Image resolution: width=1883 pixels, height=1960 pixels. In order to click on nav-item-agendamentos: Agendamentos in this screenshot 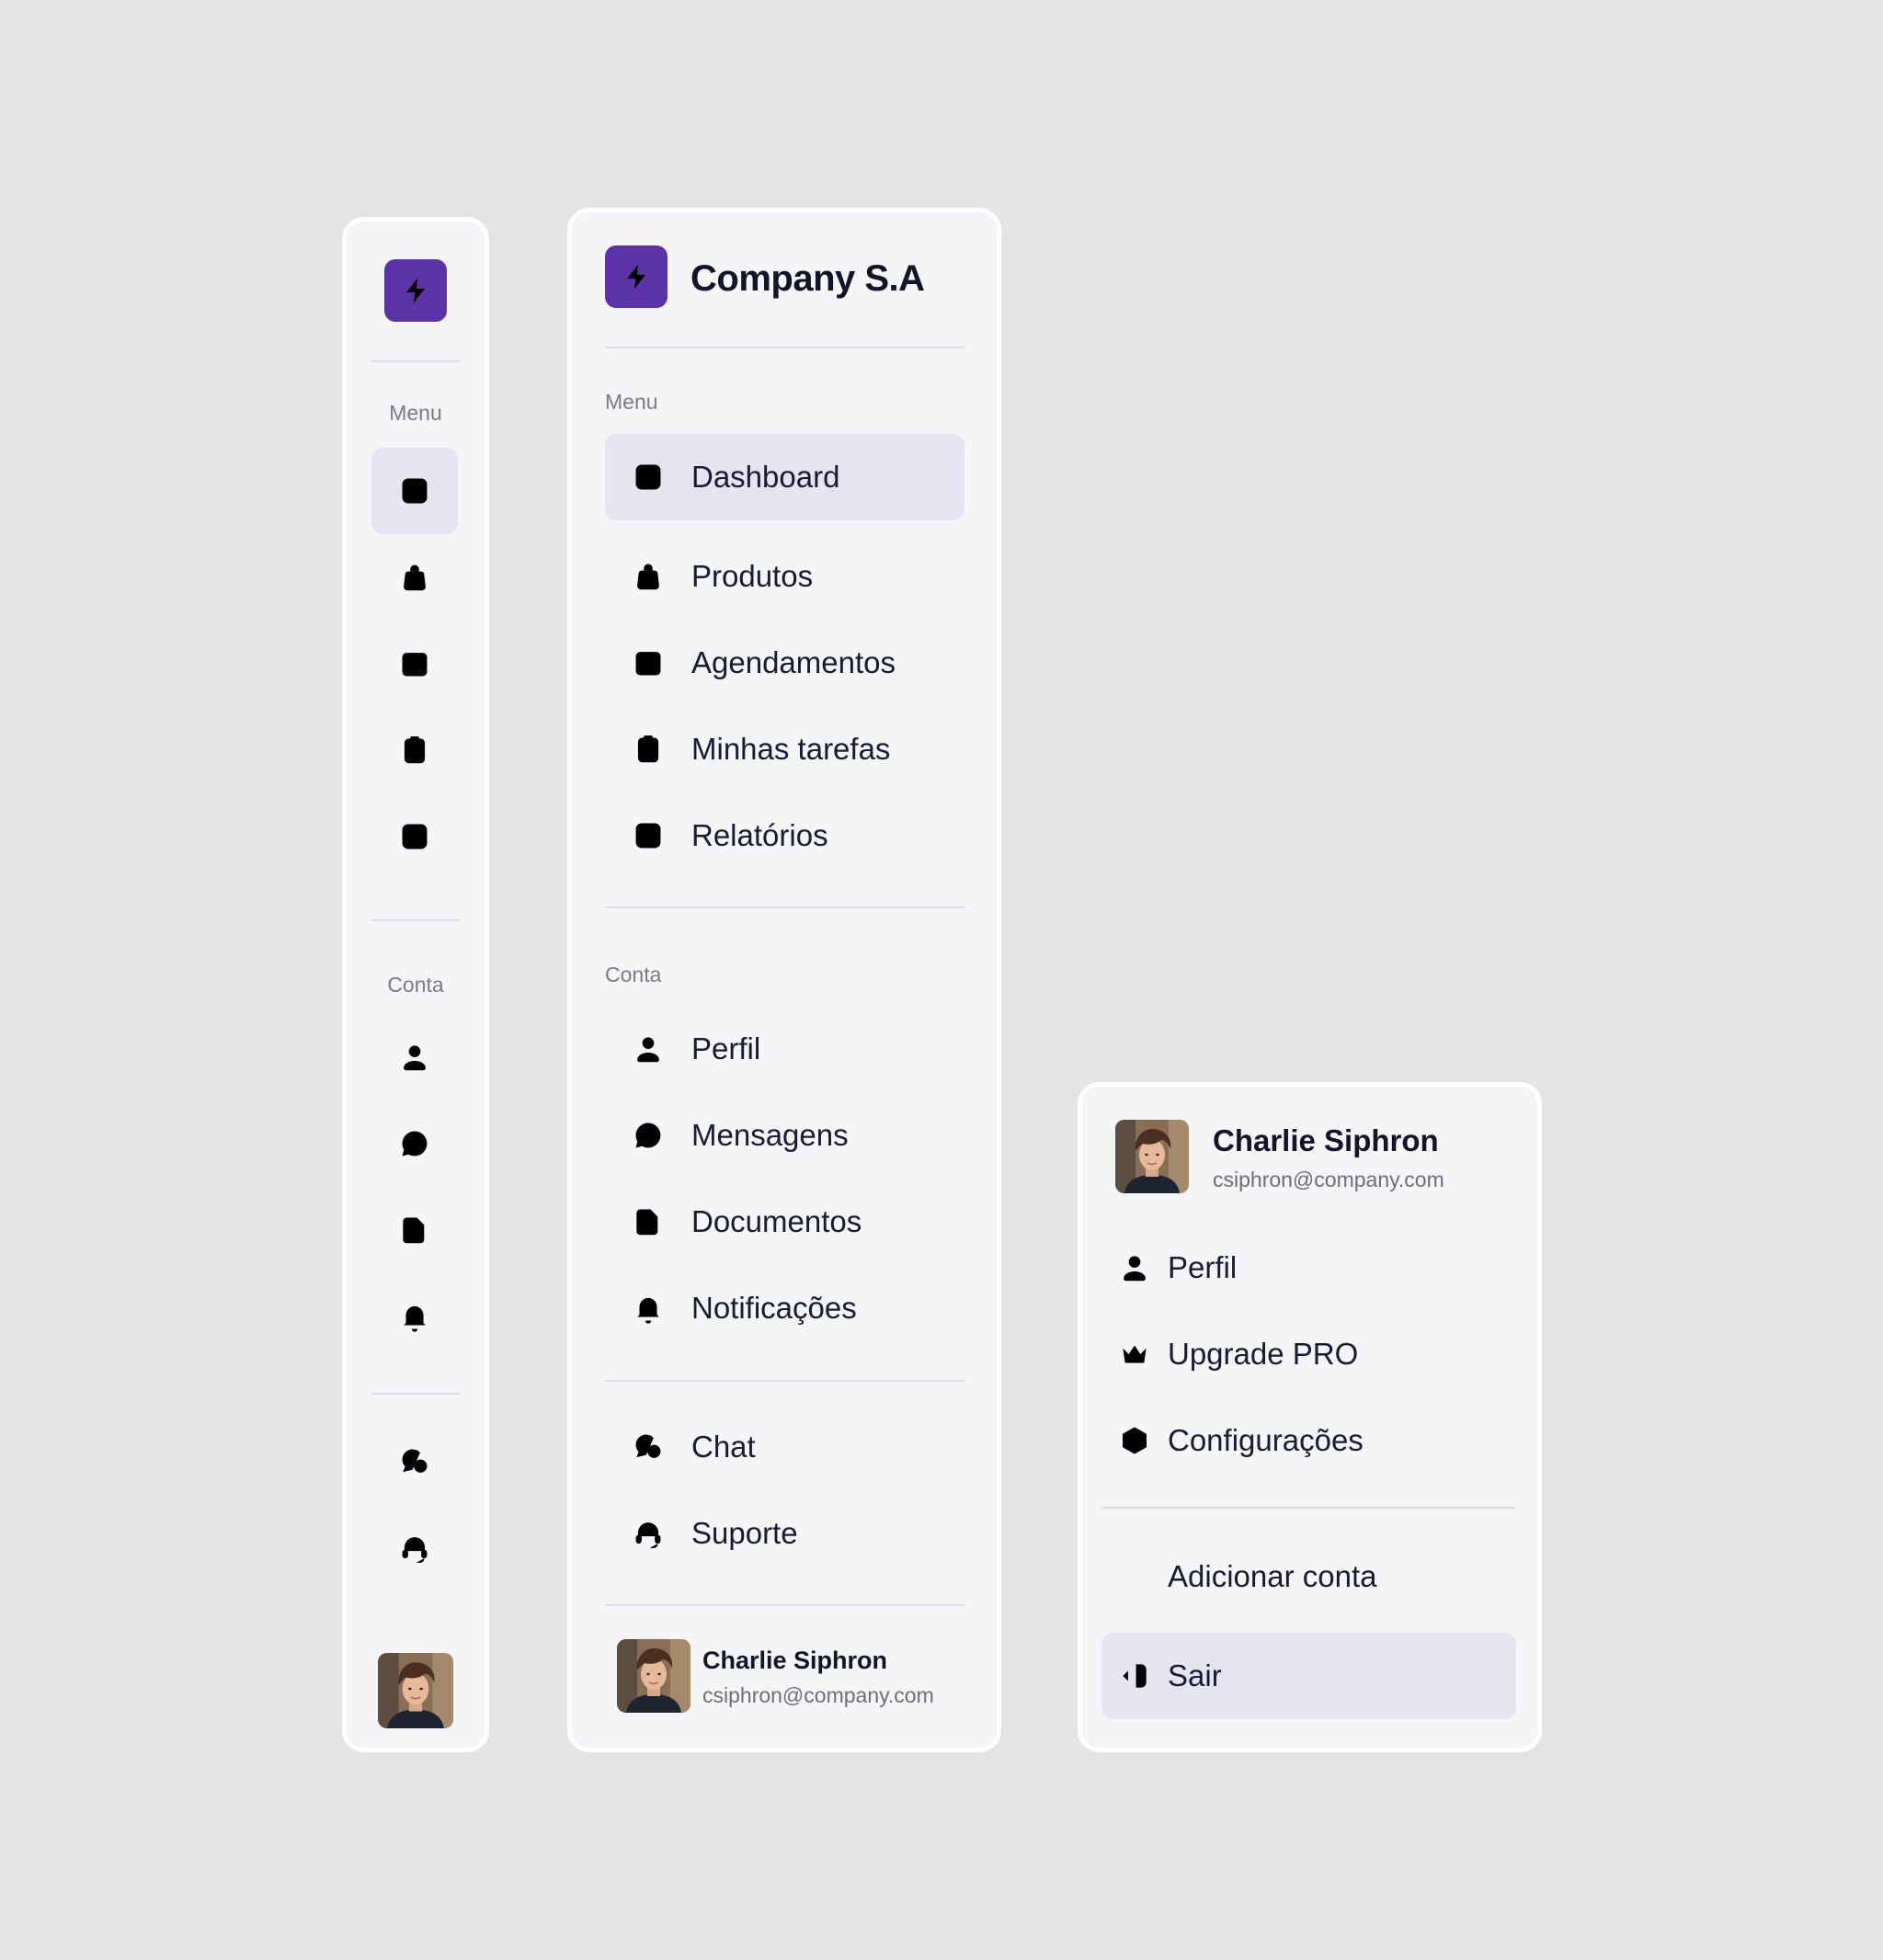, I will do `click(784, 663)`.